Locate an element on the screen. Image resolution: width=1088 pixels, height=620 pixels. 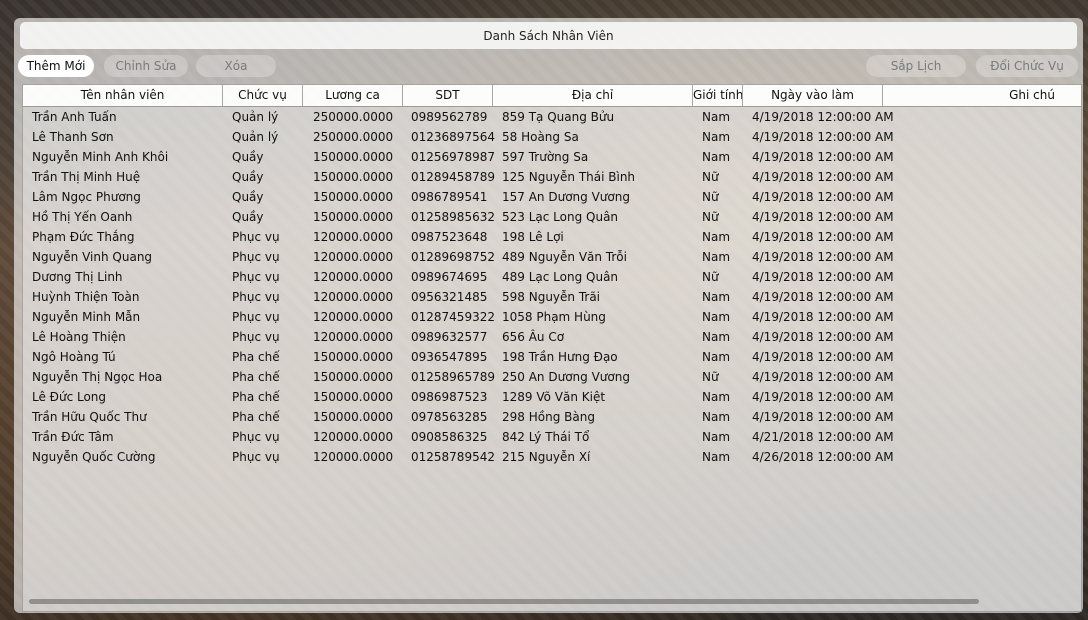
cell-name: Dương Thị Linh is located at coordinates (77, 277).